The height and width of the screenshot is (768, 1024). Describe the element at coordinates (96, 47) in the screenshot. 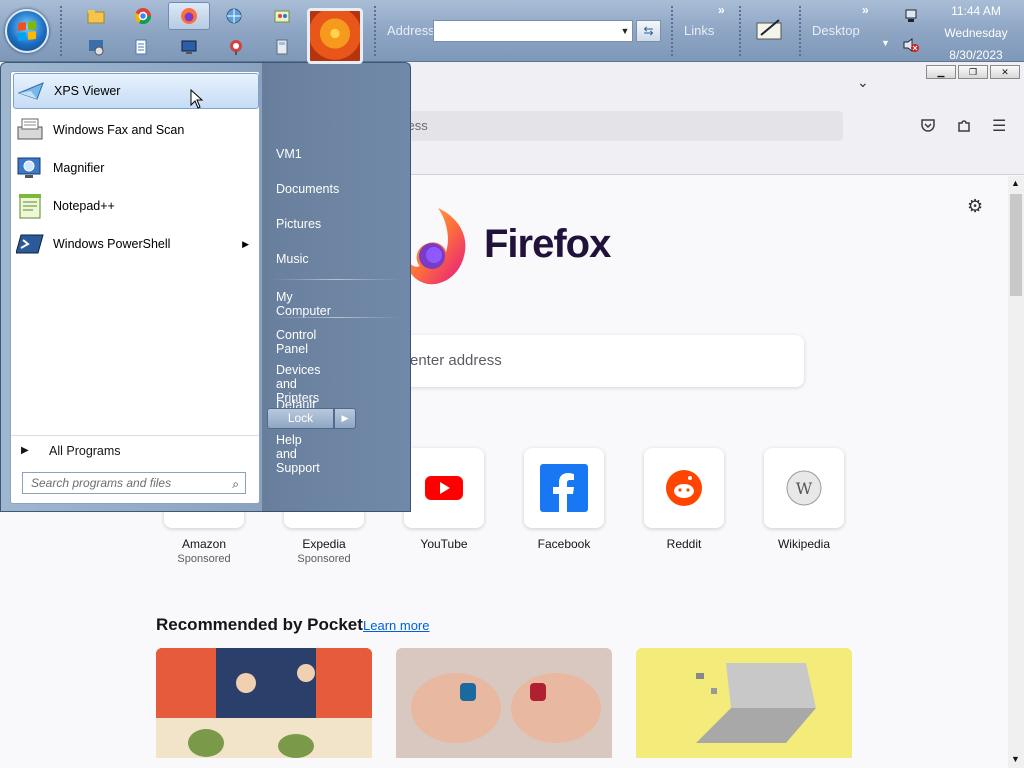

I see `control-icon` at that location.